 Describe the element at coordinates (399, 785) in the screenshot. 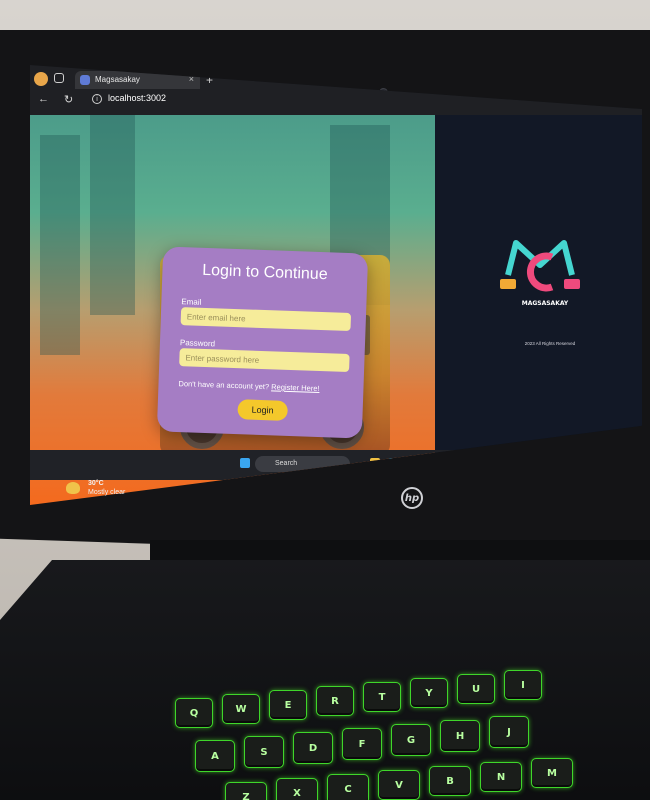

I see `keyboard-key: V` at that location.